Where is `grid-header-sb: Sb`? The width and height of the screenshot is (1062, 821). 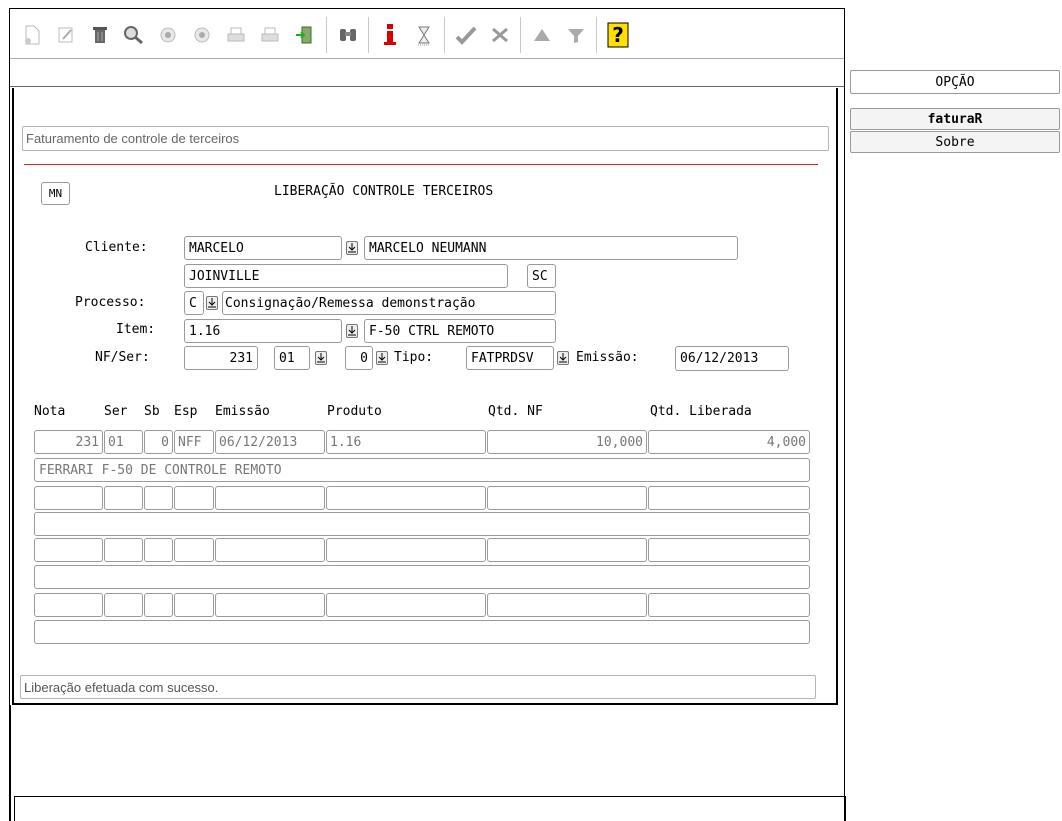
grid-header-sb: Sb is located at coordinates (152, 411).